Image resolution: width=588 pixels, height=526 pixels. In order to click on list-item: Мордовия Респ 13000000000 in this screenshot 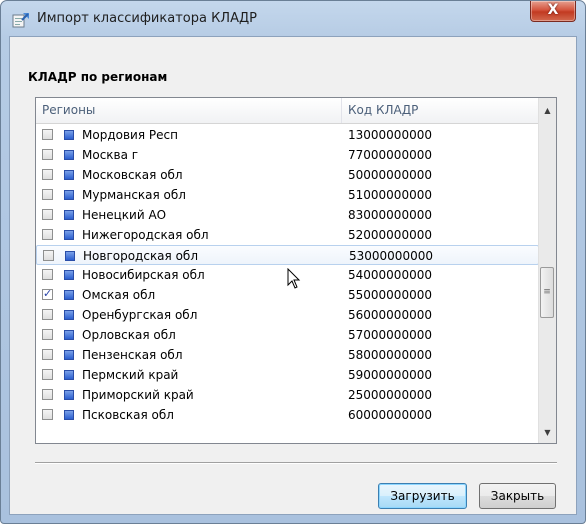, I will do `click(287, 135)`.